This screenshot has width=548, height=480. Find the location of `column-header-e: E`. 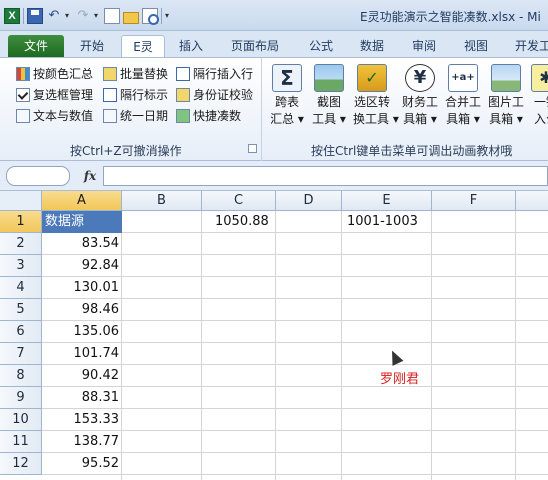

column-header-e: E is located at coordinates (387, 201).